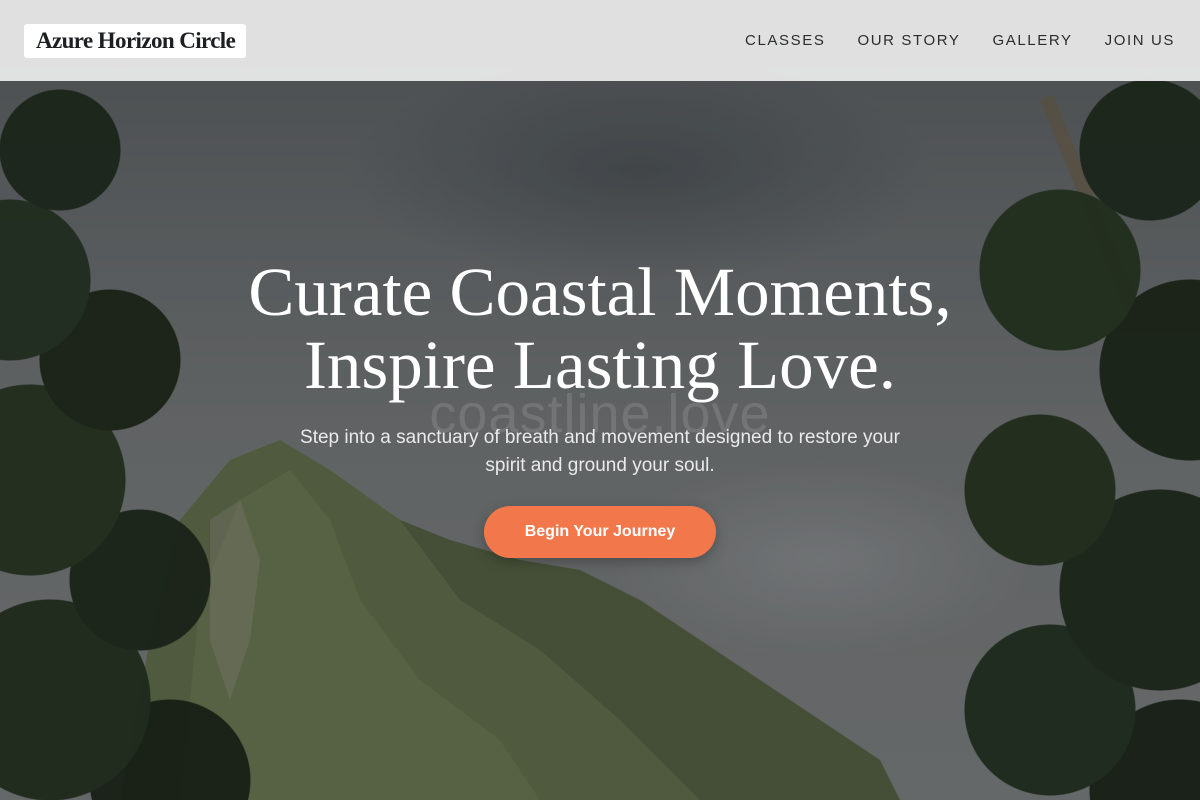 Image resolution: width=1200 pixels, height=800 pixels. I want to click on main-nav: CLASSES OUR STORY GALLERY JOIN US, so click(944, 41).